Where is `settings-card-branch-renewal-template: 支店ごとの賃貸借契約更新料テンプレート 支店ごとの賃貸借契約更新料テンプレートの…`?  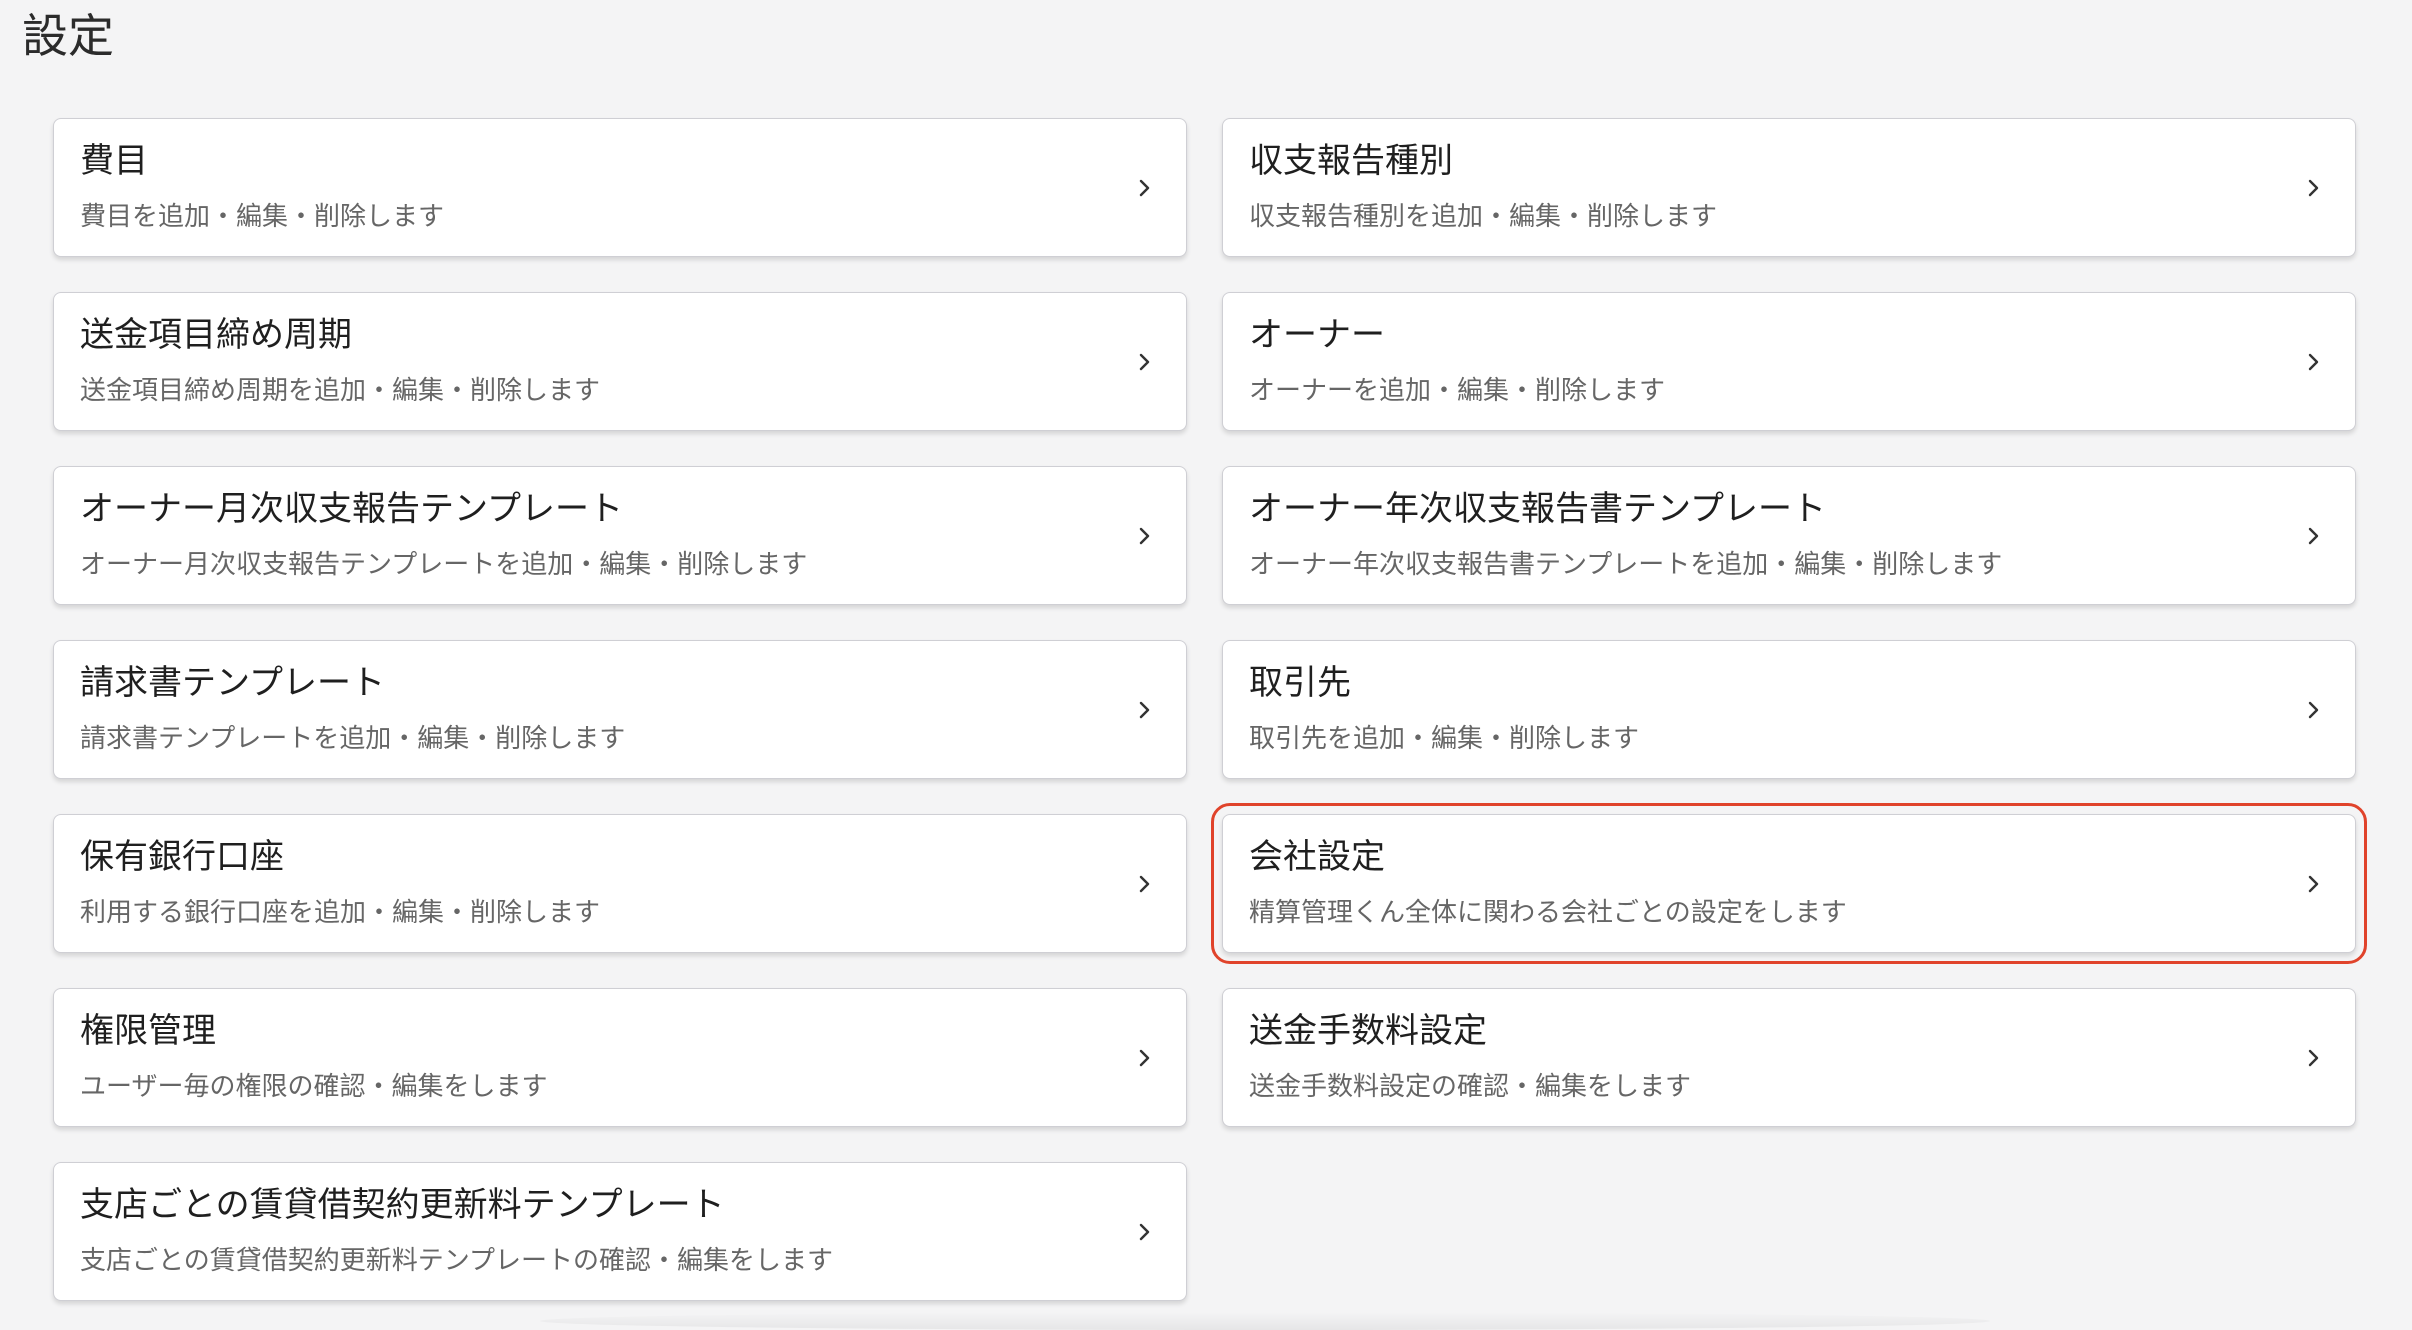
settings-card-branch-renewal-template: 支店ごとの賃貸借契約更新料テンプレート 支店ごとの賃貸借契約更新料テンプレートの… is located at coordinates (620, 1231).